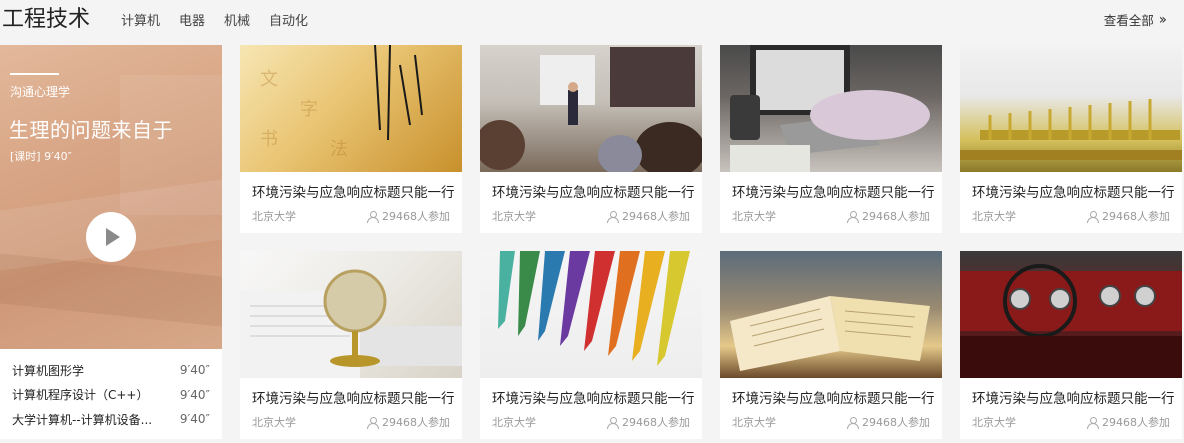 This screenshot has height=443, width=1184. I want to click on svg-text: 法, so click(339, 149).